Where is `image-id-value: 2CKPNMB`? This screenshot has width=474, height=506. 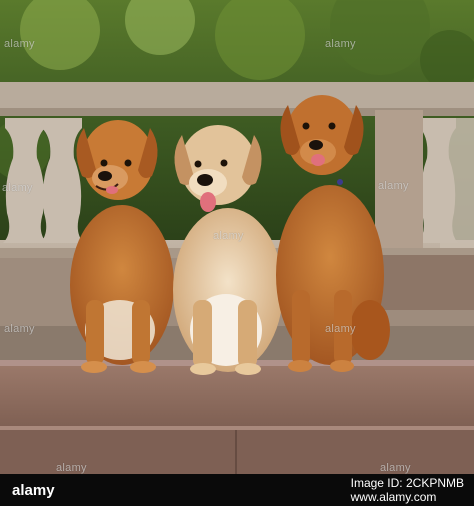 image-id-value: 2CKPNMB is located at coordinates (434, 483).